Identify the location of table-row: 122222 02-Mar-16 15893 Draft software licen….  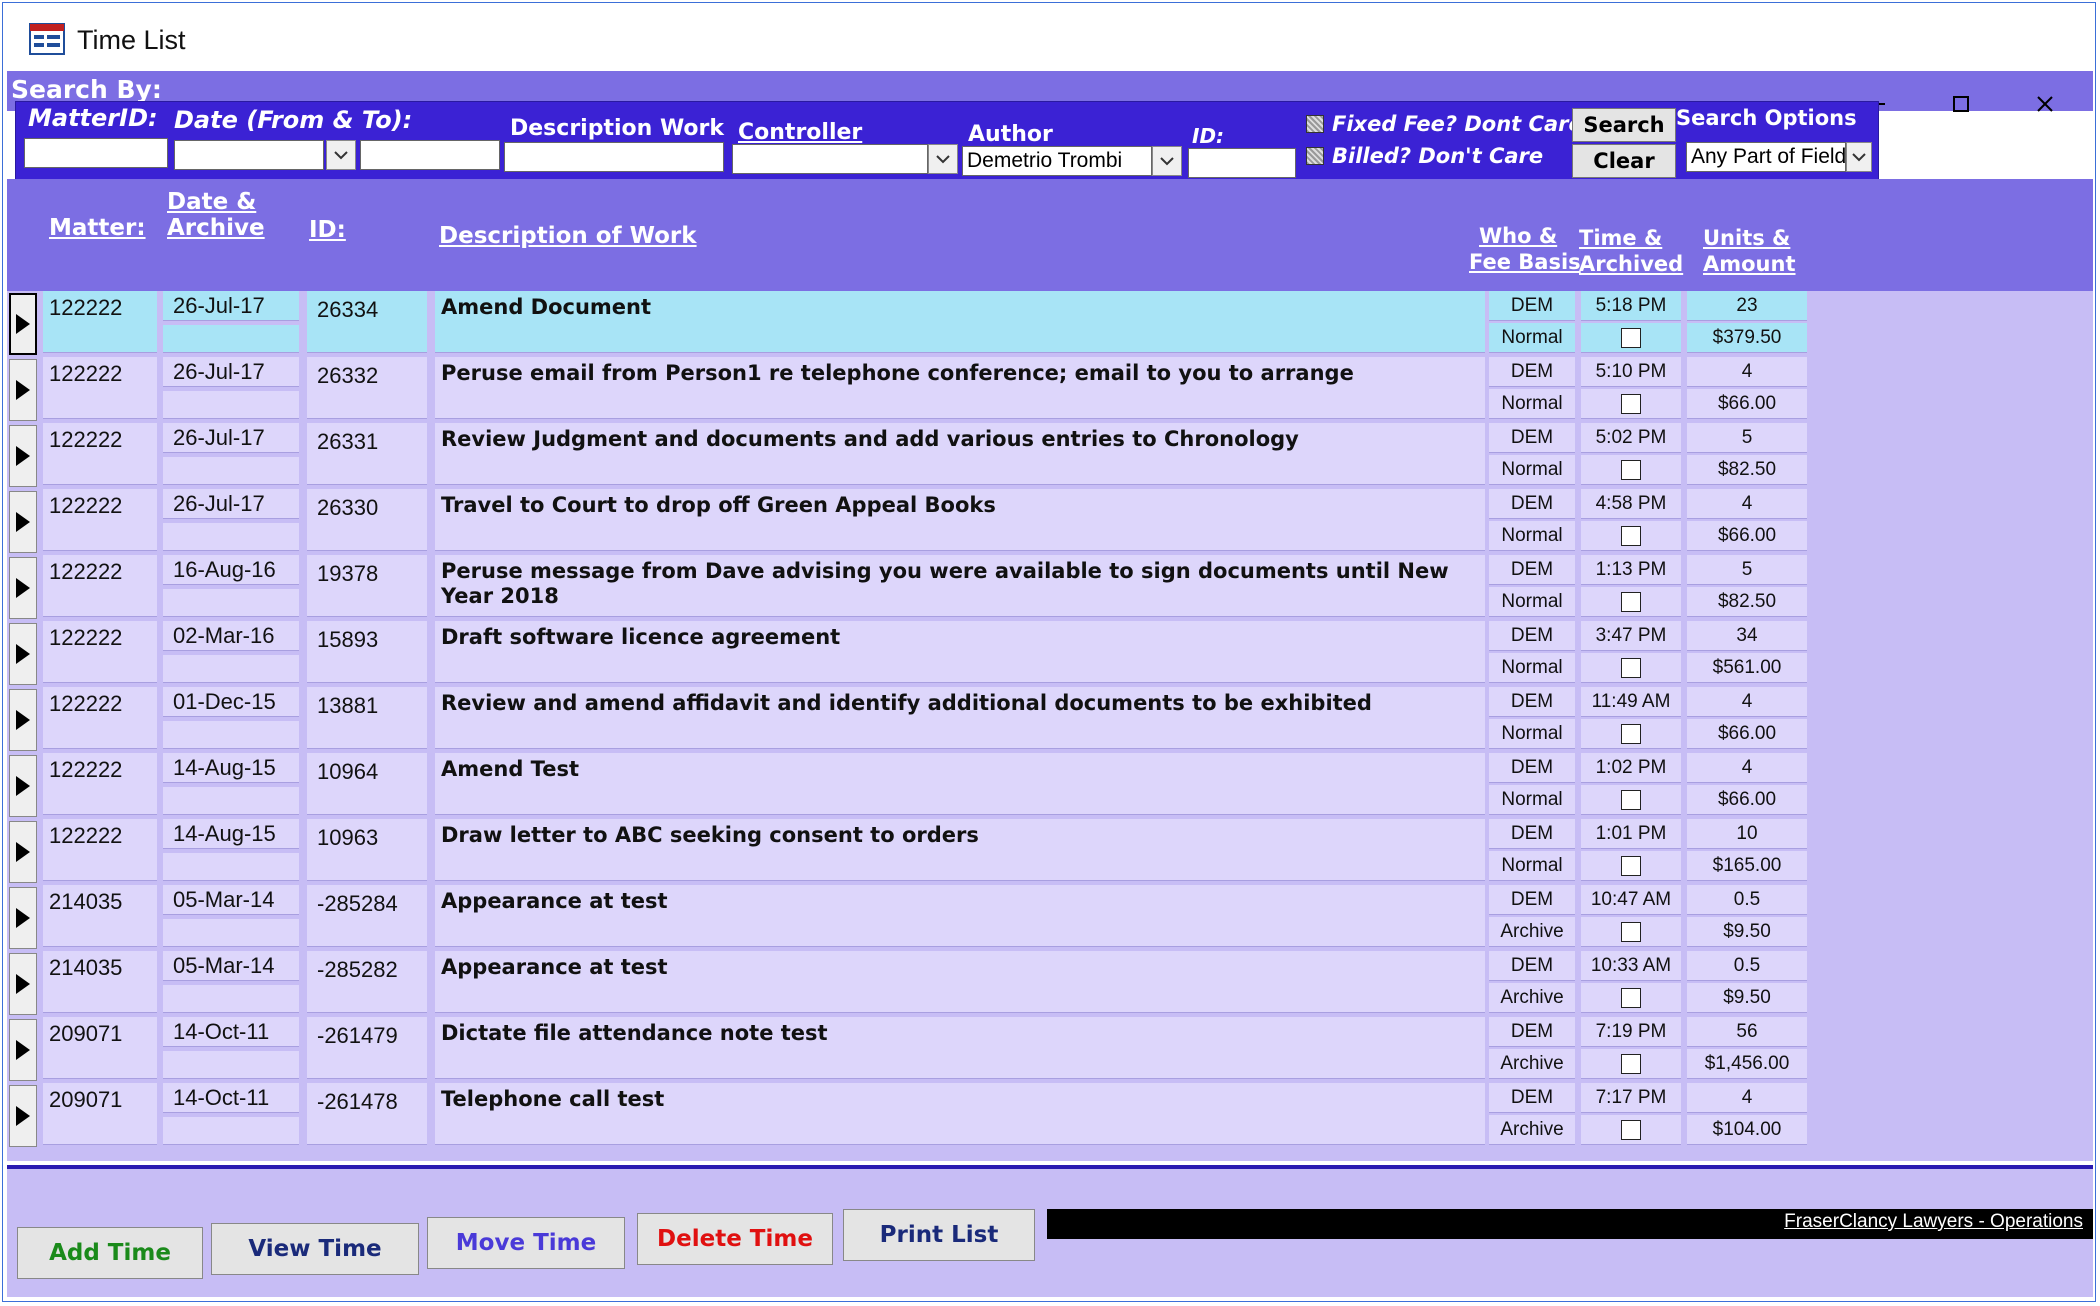
(907, 654).